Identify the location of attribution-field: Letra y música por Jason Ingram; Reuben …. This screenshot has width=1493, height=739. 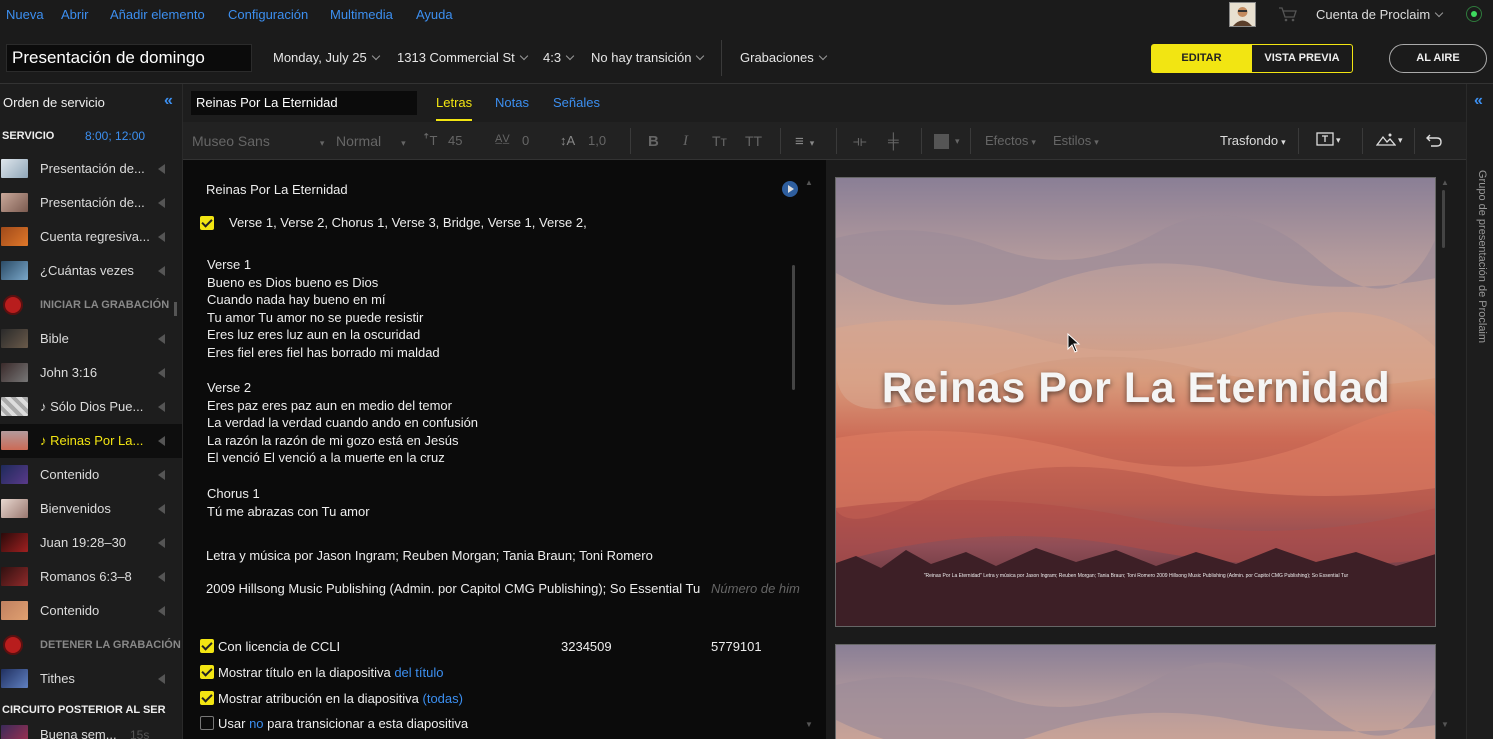
(429, 555).